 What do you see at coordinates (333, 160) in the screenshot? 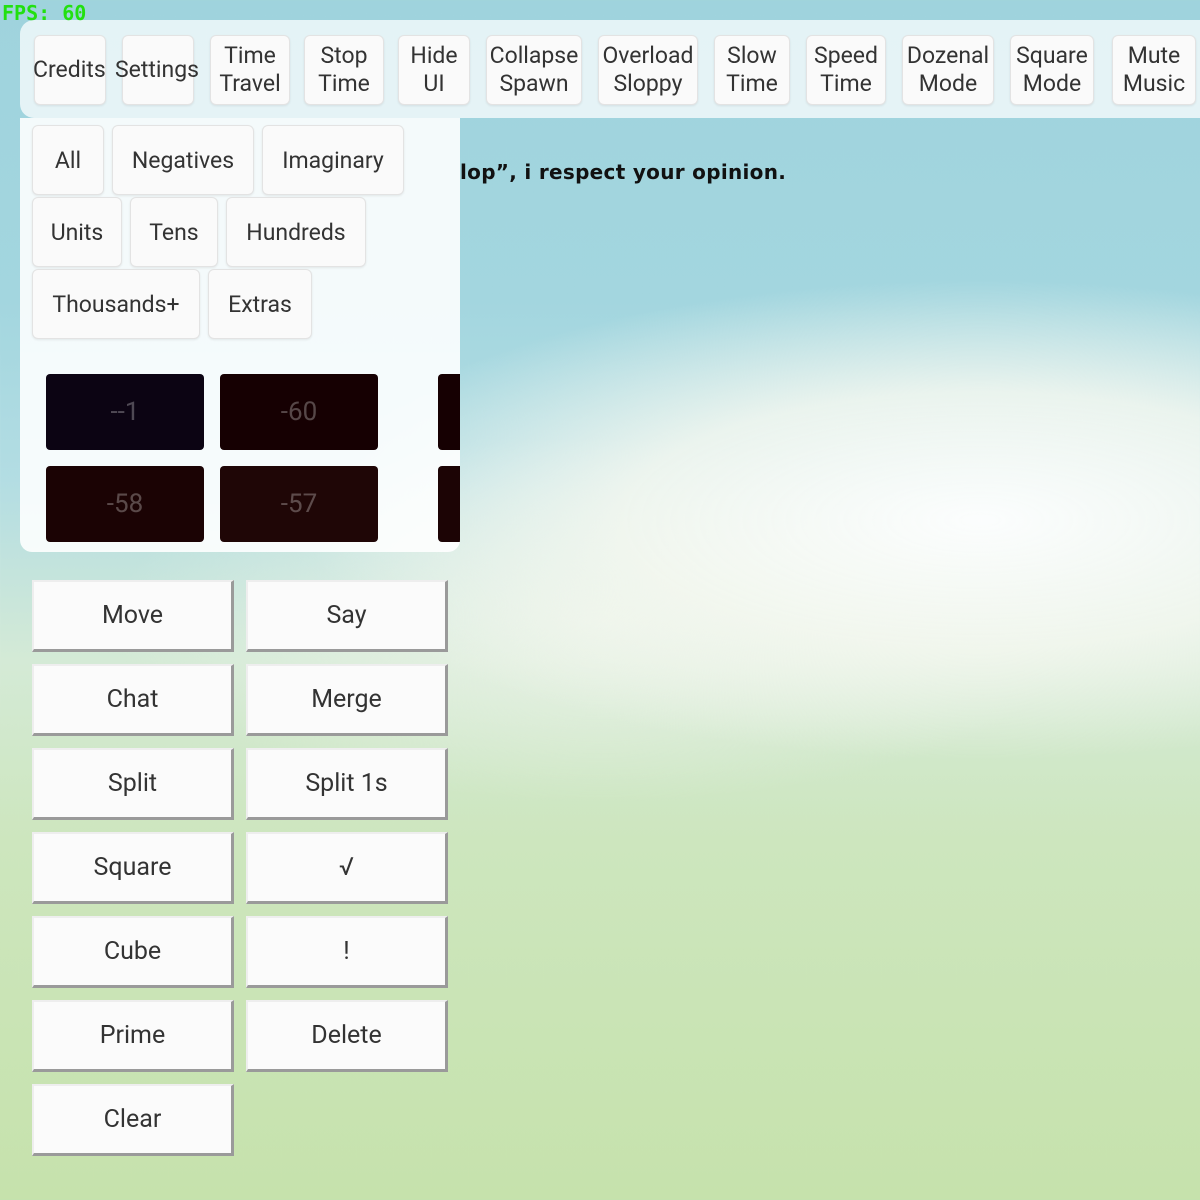
I see `filter-imaginary-button: Imaginary` at bounding box center [333, 160].